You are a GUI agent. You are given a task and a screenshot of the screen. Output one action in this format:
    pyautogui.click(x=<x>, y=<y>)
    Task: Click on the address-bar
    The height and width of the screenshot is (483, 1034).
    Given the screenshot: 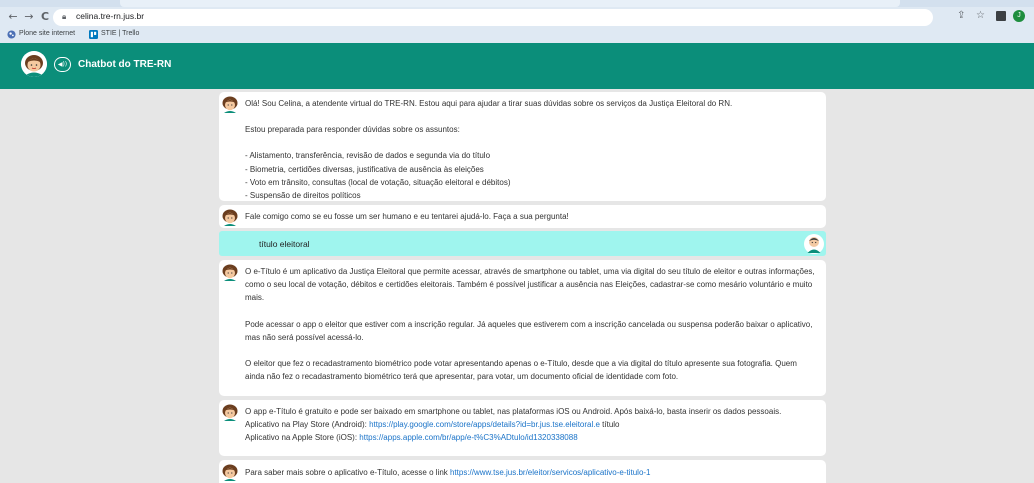 What is the action you would take?
    pyautogui.click(x=493, y=17)
    